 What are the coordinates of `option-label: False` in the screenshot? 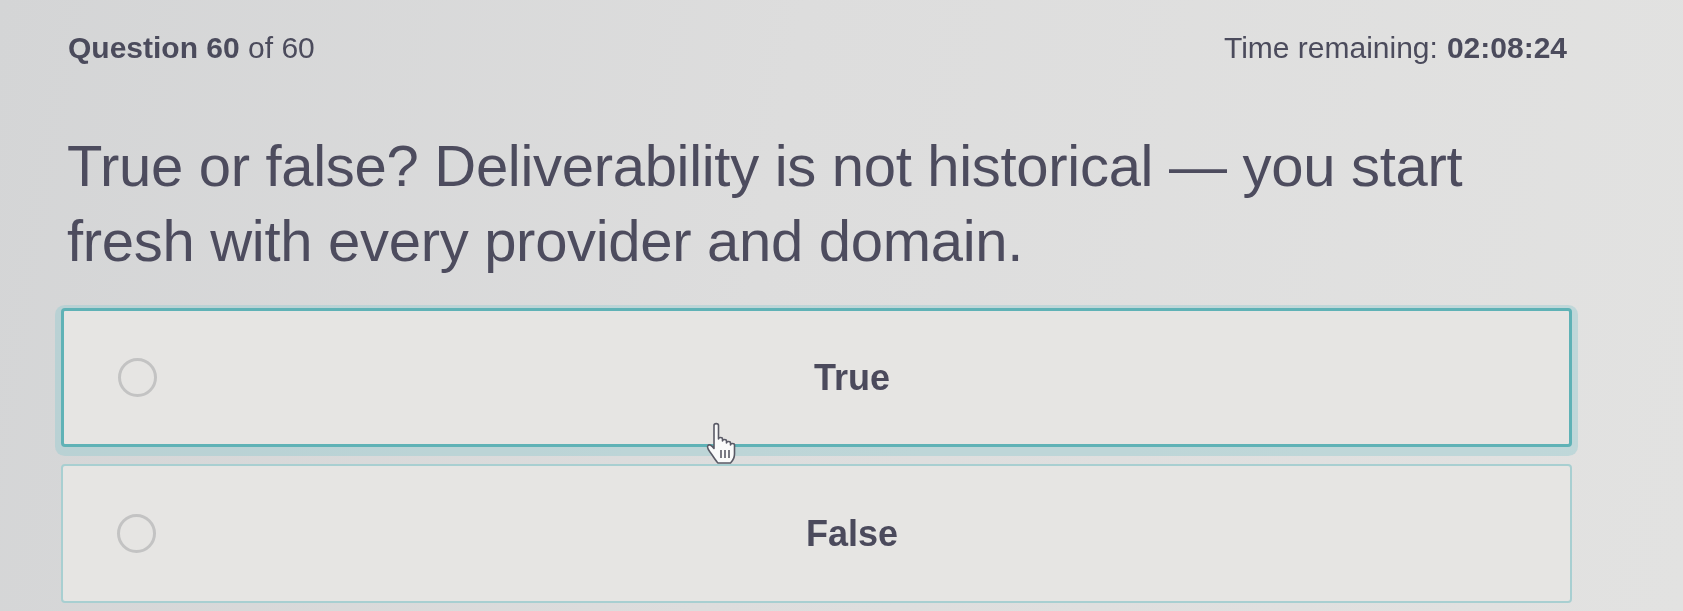 It's located at (852, 533).